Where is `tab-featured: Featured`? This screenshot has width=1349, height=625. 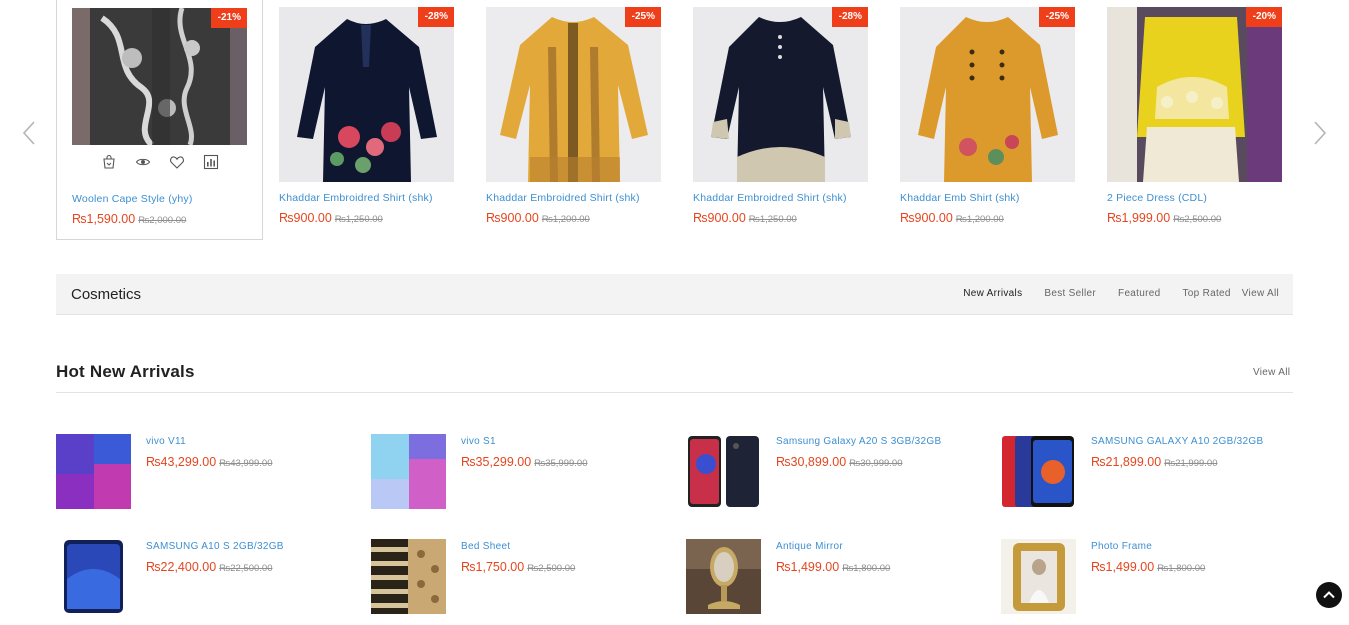
tab-featured: Featured is located at coordinates (1139, 293).